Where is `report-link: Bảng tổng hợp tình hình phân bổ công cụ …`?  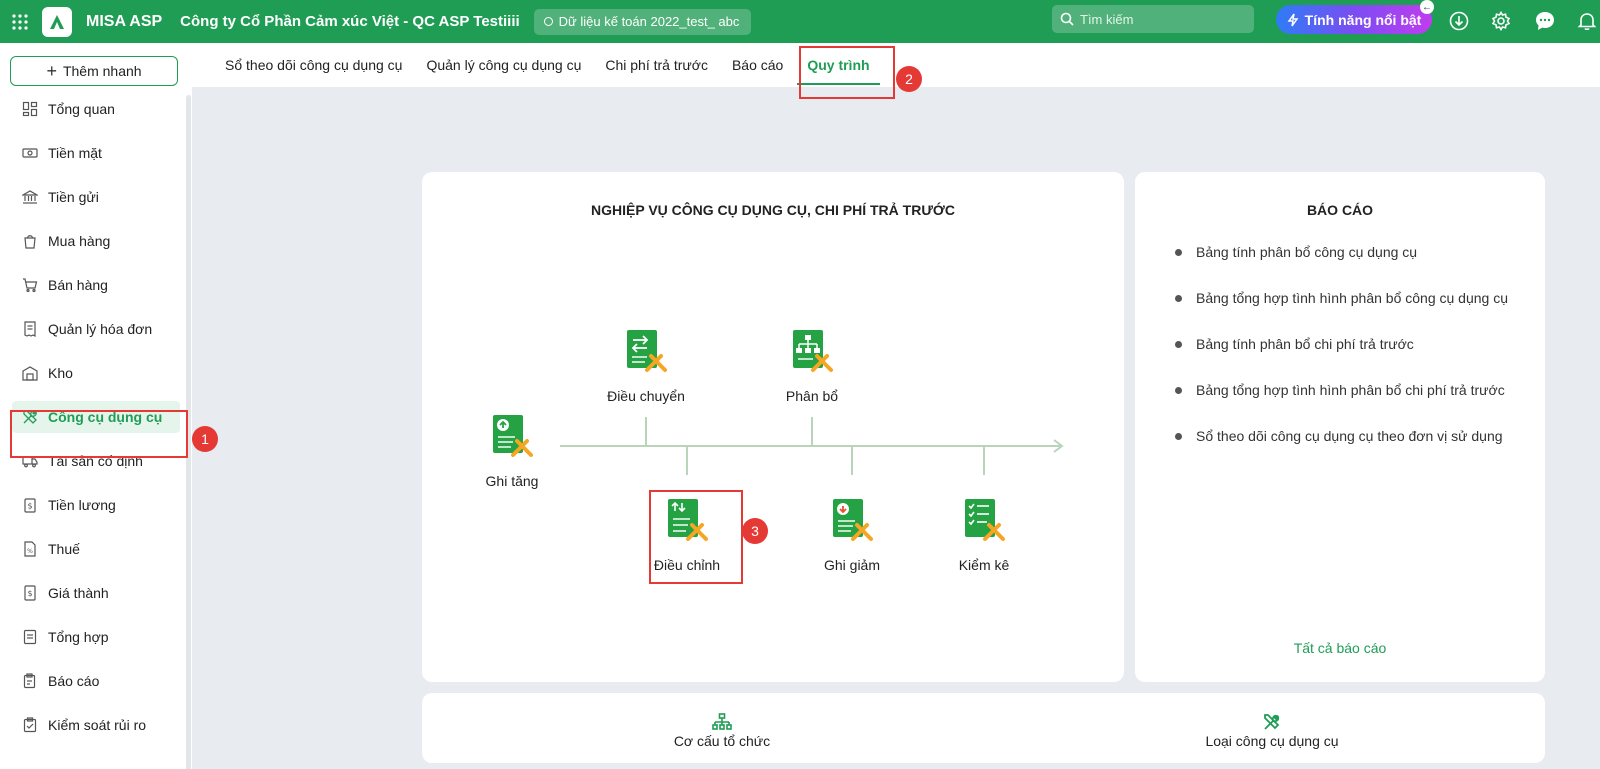 report-link: Bảng tổng hợp tình hình phân bổ công cụ … is located at coordinates (1341, 298).